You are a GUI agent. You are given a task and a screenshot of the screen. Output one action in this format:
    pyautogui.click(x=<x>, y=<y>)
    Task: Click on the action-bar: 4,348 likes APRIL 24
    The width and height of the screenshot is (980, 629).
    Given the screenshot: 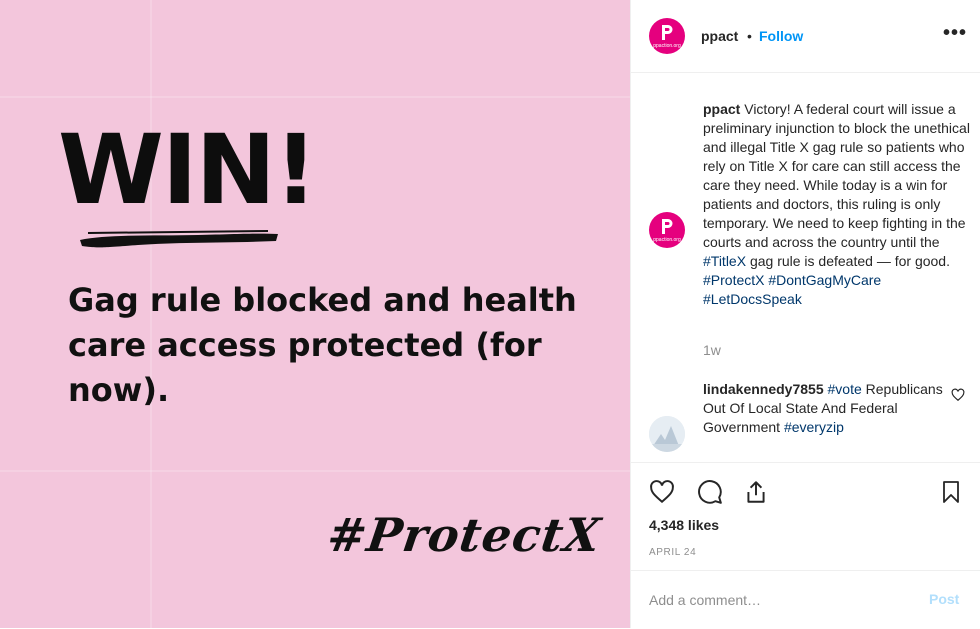 What is the action you would take?
    pyautogui.click(x=805, y=516)
    